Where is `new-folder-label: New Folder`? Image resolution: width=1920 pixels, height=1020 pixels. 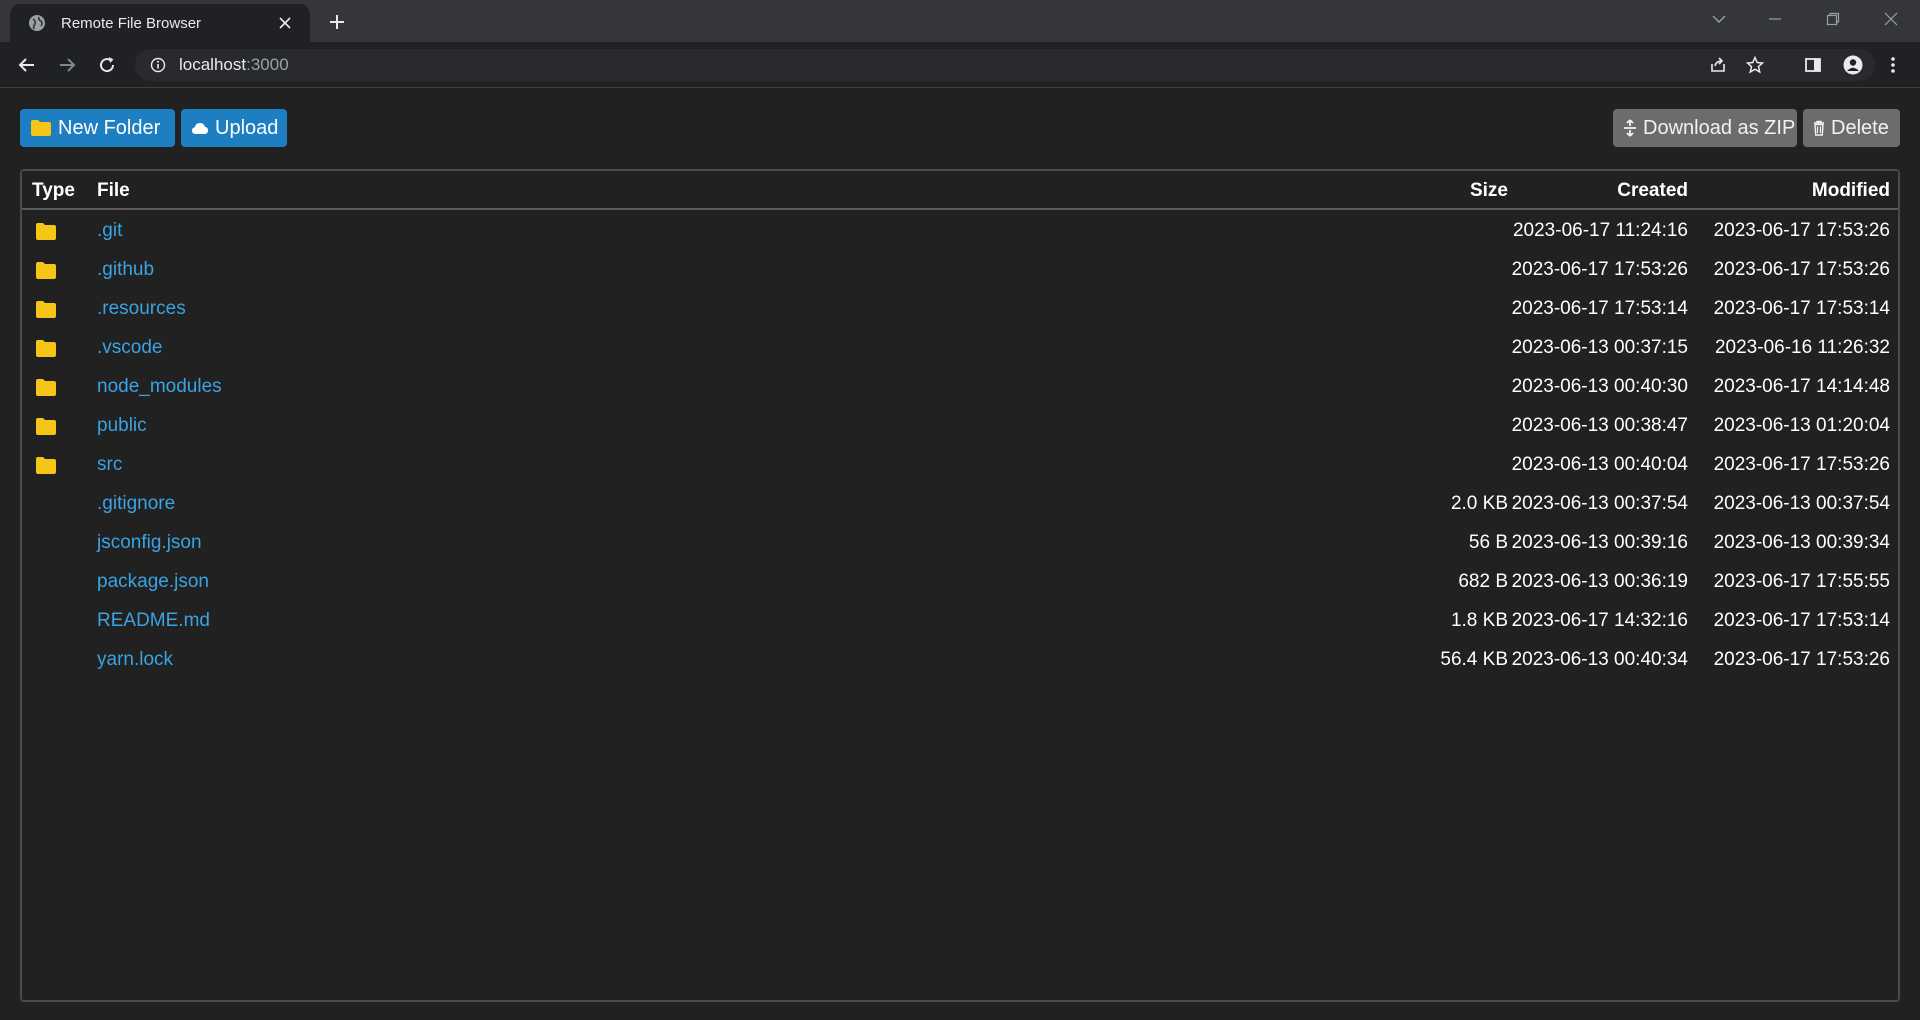
new-folder-label: New Folder is located at coordinates (109, 127).